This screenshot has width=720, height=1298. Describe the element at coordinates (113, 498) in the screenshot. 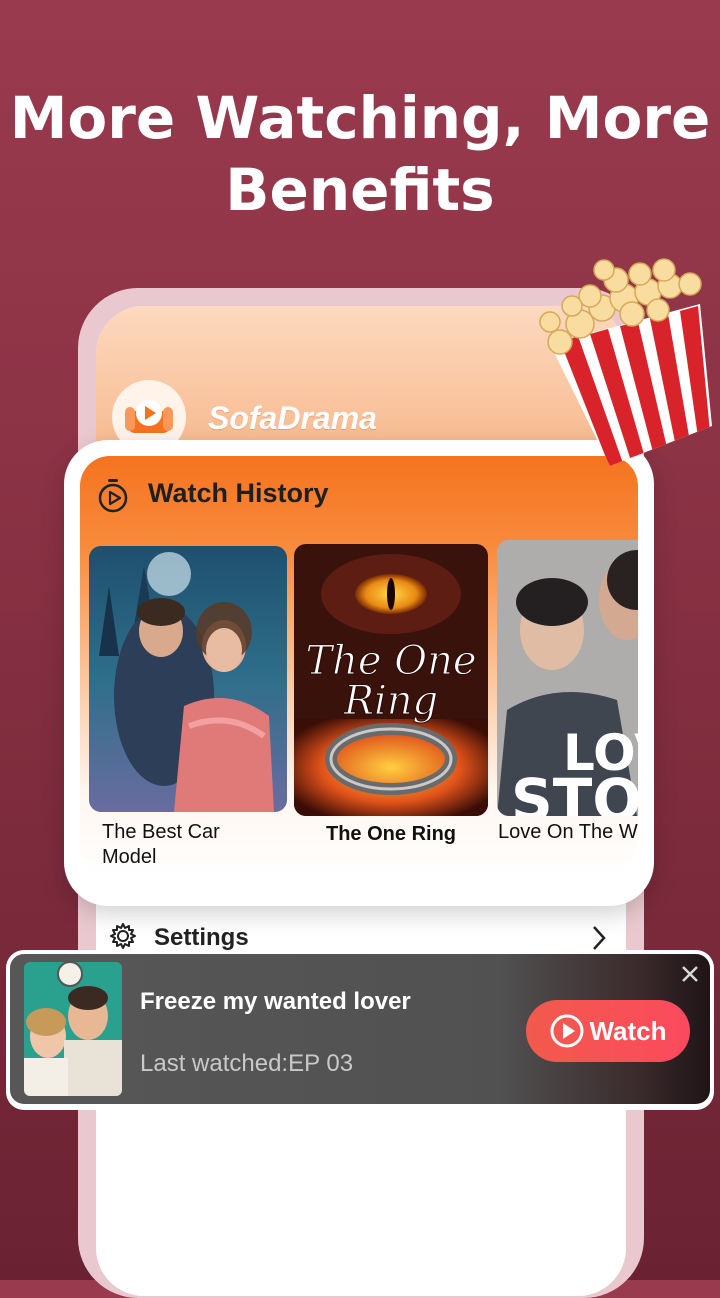

I see `timer-play-icon` at that location.